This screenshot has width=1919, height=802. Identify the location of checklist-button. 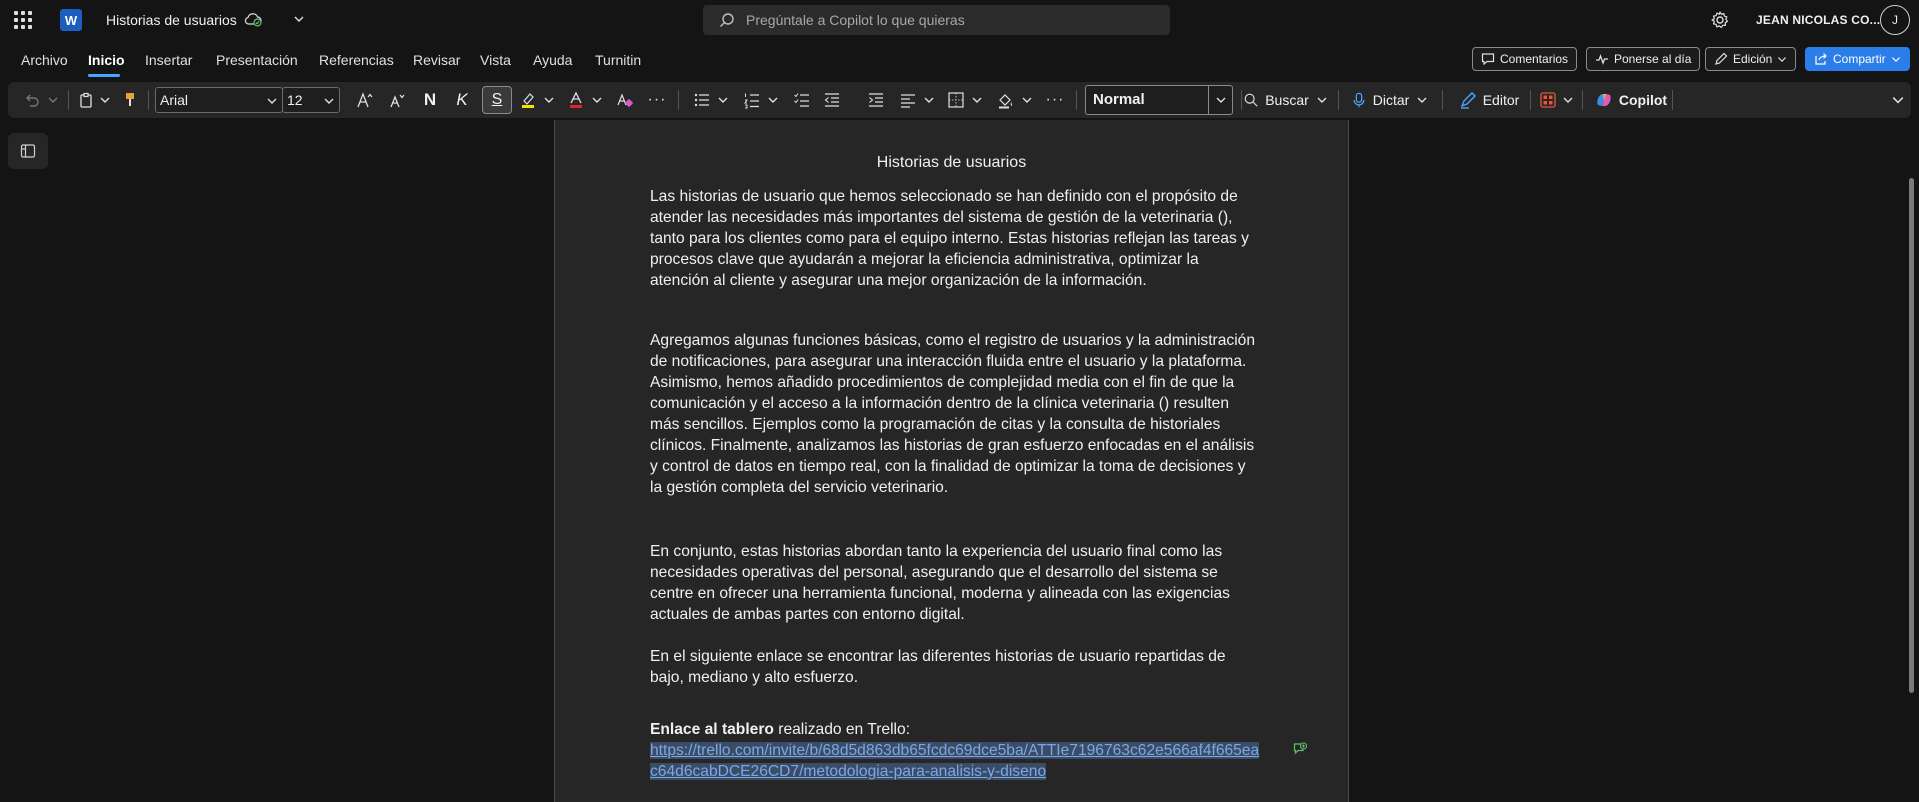
(802, 100).